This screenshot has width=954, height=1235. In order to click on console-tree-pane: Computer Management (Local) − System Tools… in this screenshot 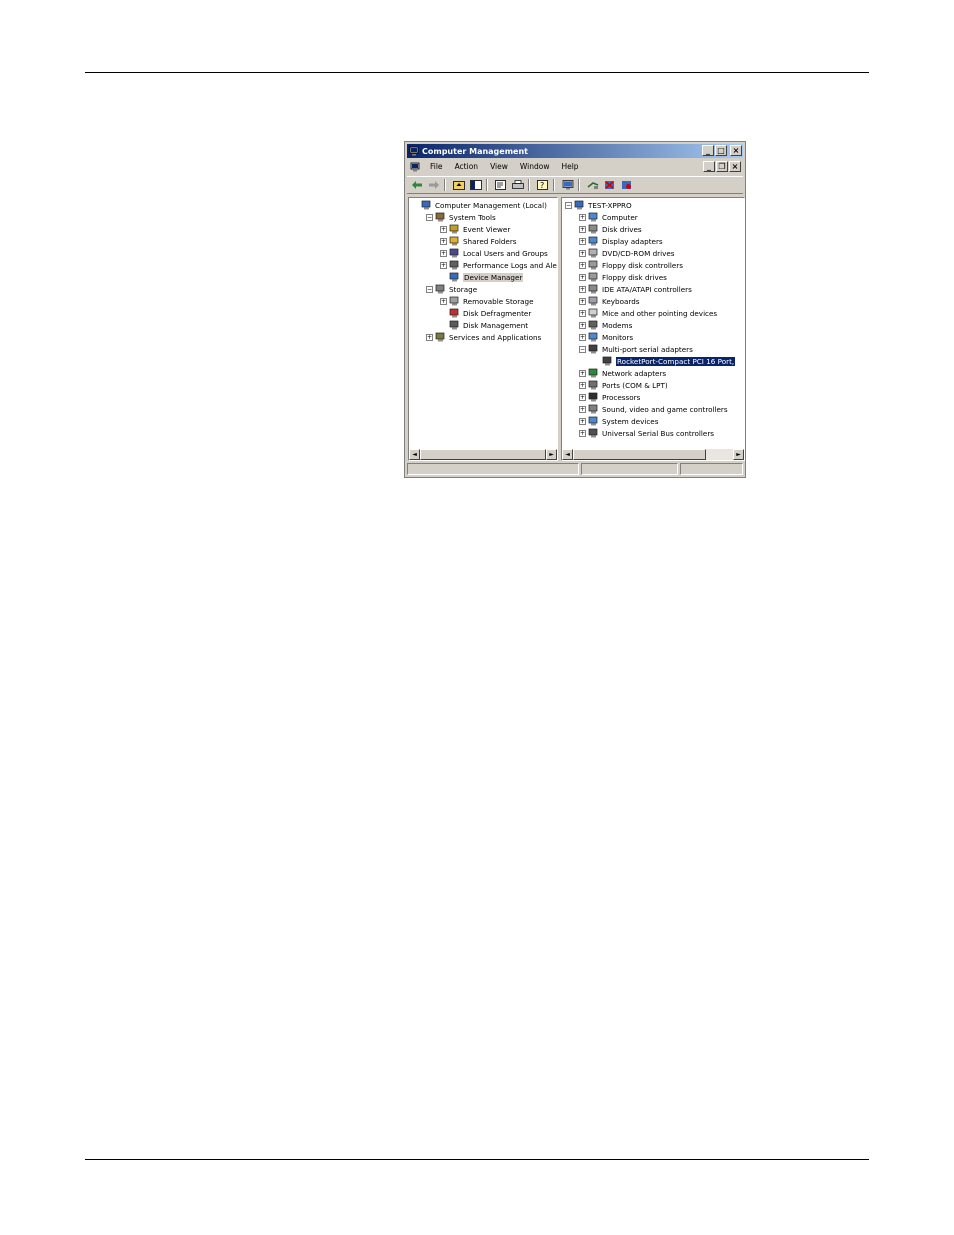, I will do `click(483, 329)`.